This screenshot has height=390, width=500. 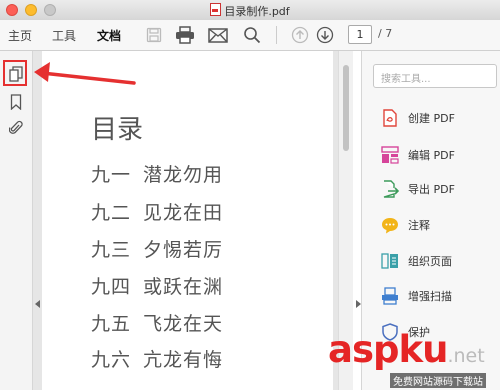 I want to click on tool-enhance-scan: 增强扫描, so click(x=416, y=296).